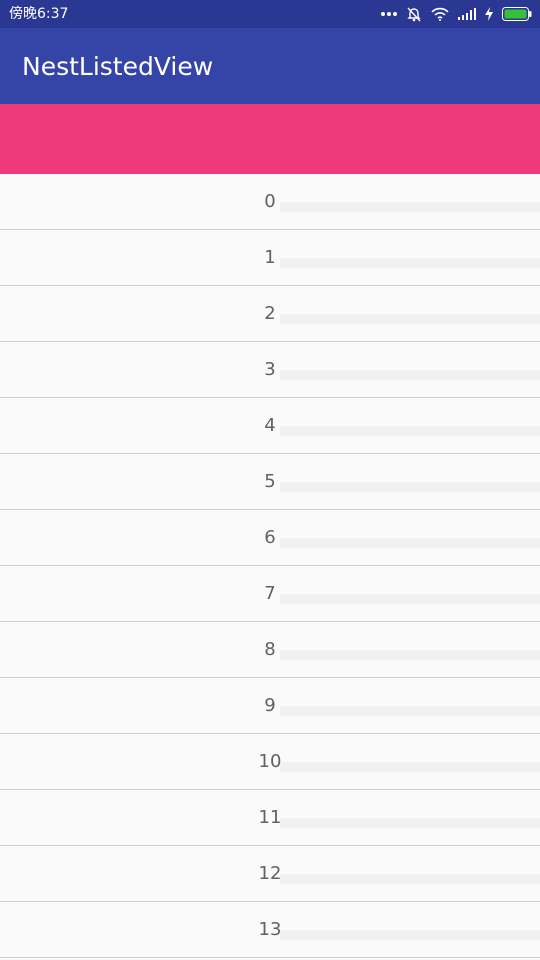  I want to click on list-item-label: 7, so click(270, 593).